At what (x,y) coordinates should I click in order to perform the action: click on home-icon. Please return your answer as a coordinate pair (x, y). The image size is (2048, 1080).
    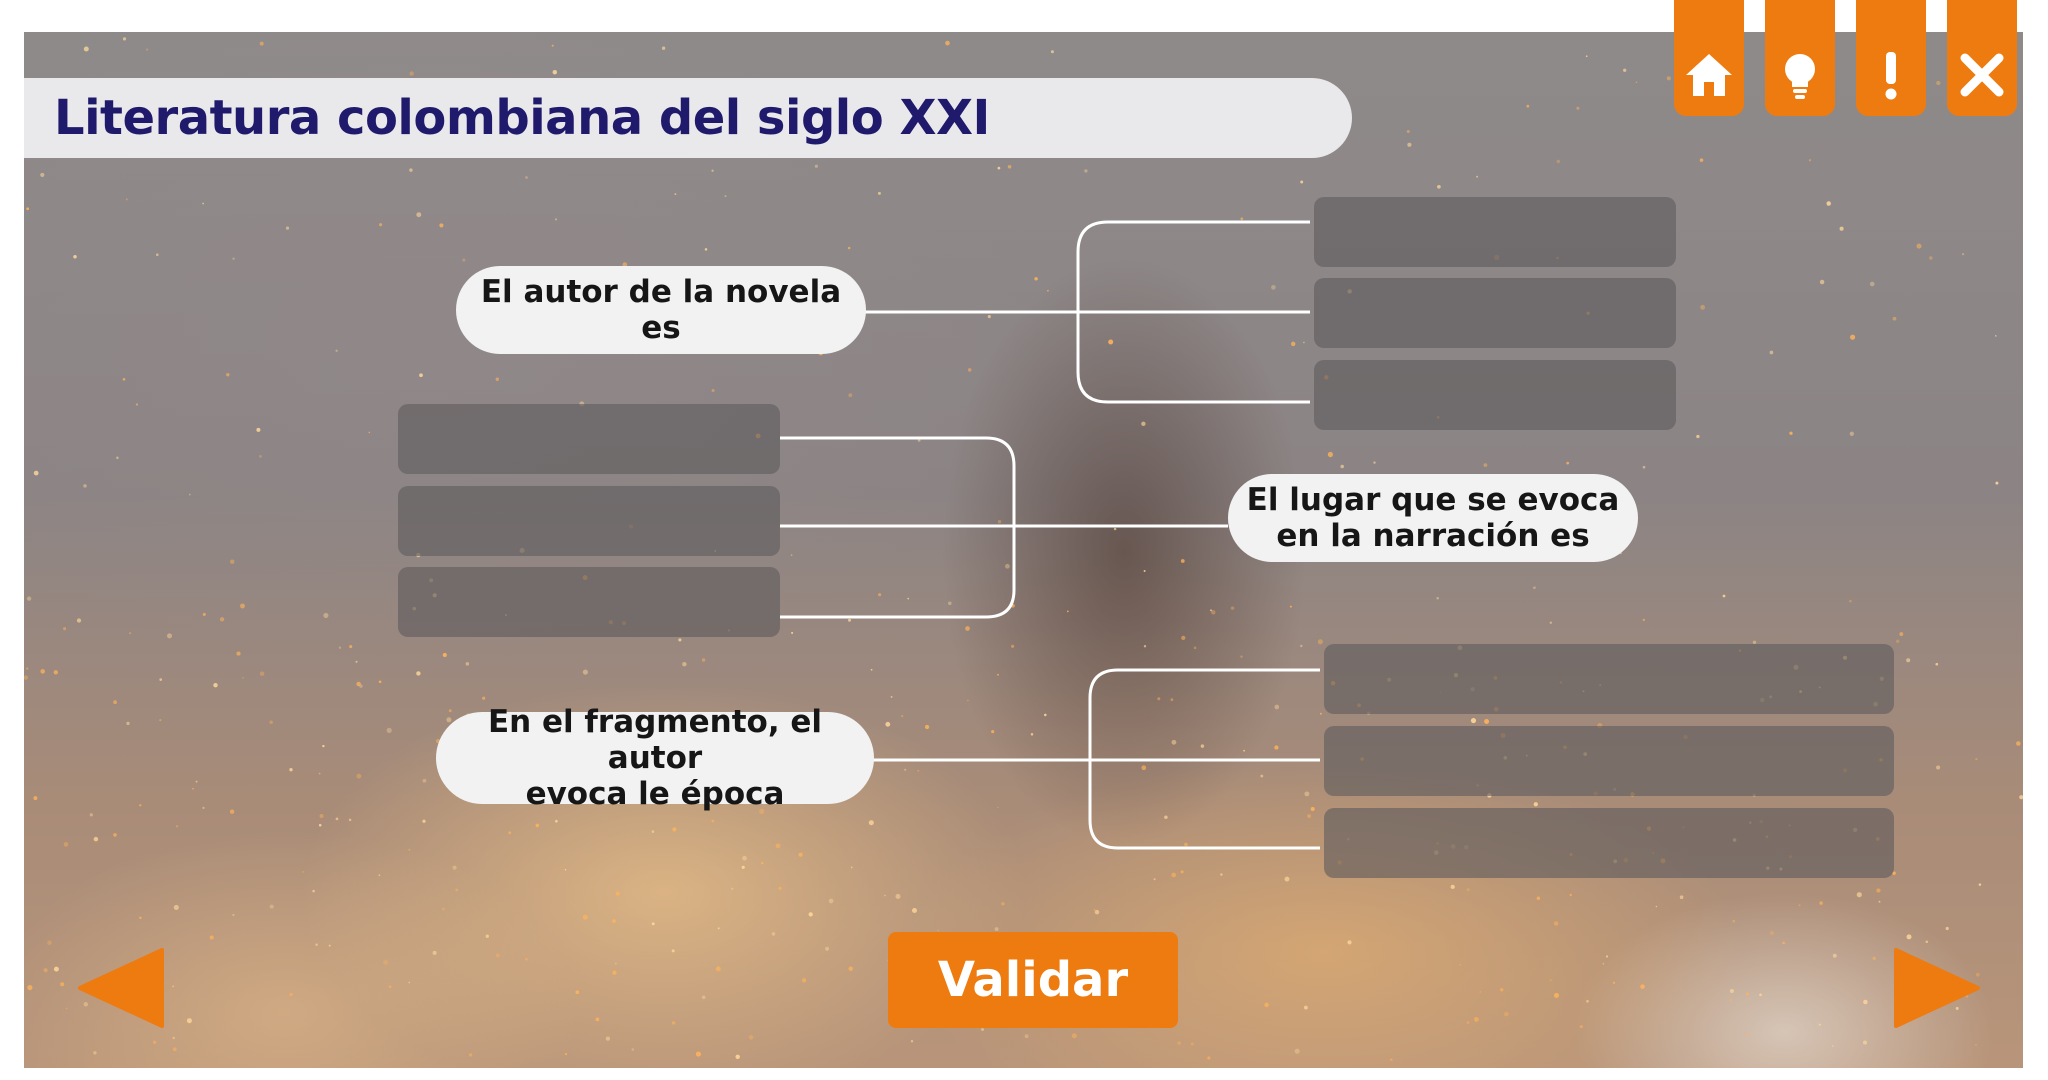
    Looking at the image, I should click on (1709, 75).